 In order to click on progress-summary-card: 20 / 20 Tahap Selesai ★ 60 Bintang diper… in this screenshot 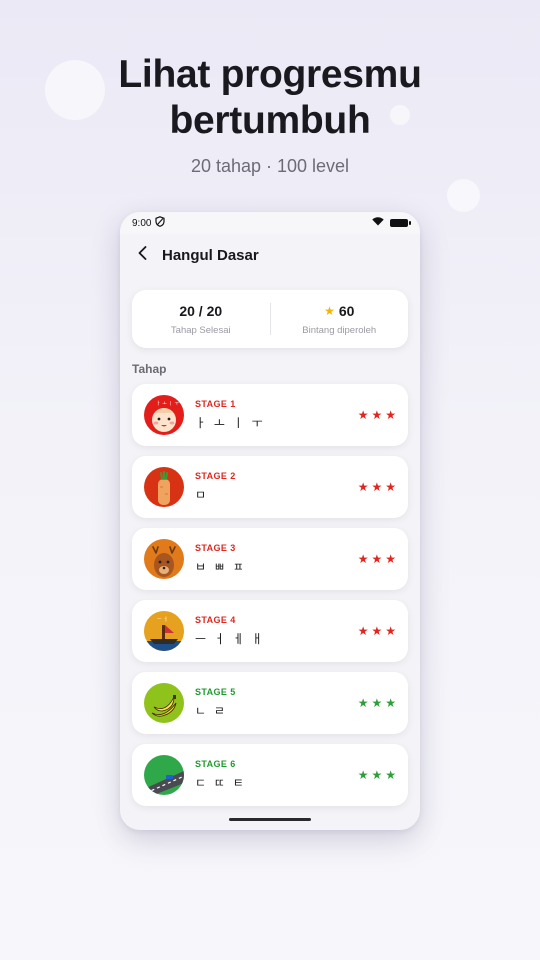, I will do `click(270, 319)`.